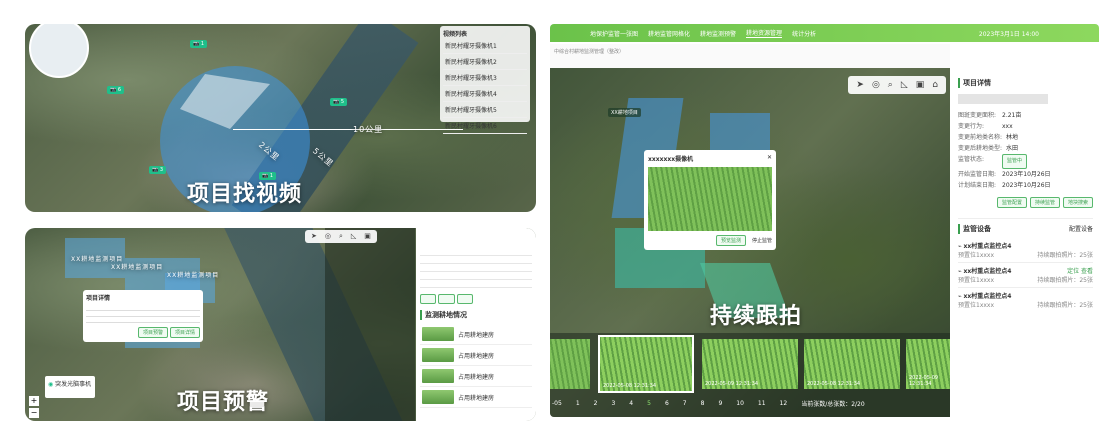 The height and width of the screenshot is (442, 1120). I want to click on frame-timestamp: 2022-05-08 12:31:34, so click(630, 386).